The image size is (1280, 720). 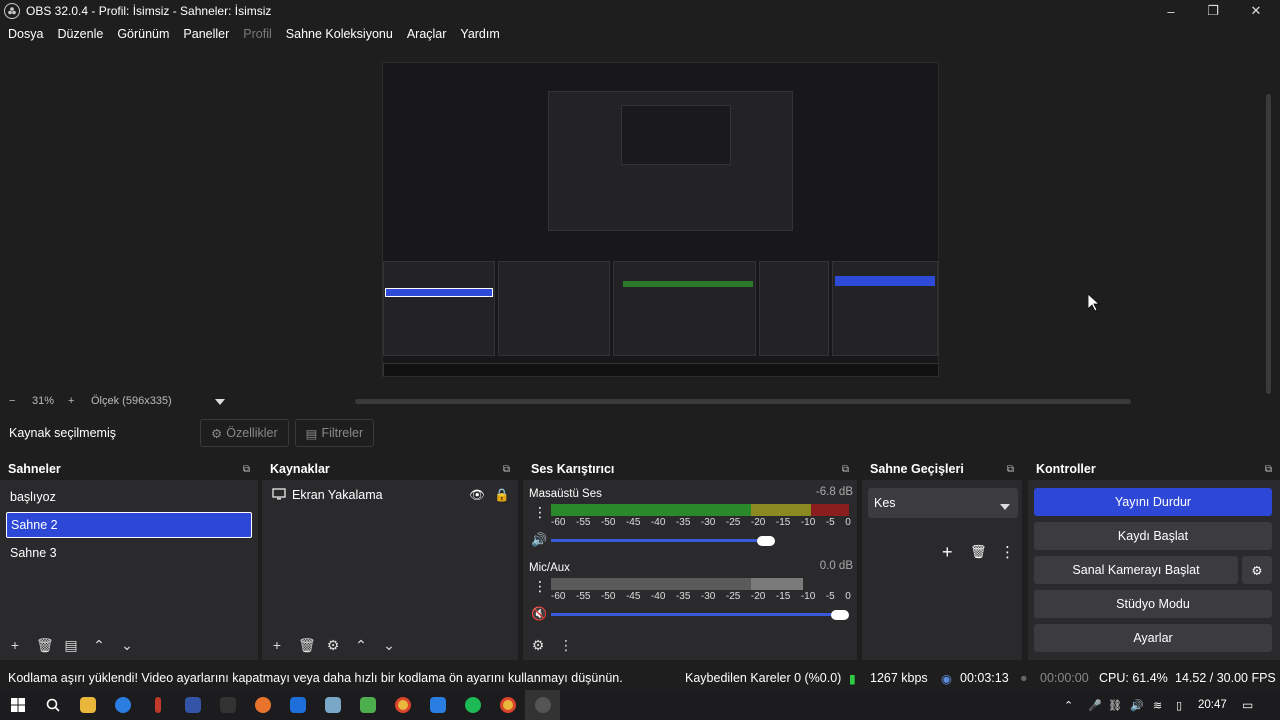 What do you see at coordinates (71, 401) in the screenshot?
I see `zoom-in-button: +` at bounding box center [71, 401].